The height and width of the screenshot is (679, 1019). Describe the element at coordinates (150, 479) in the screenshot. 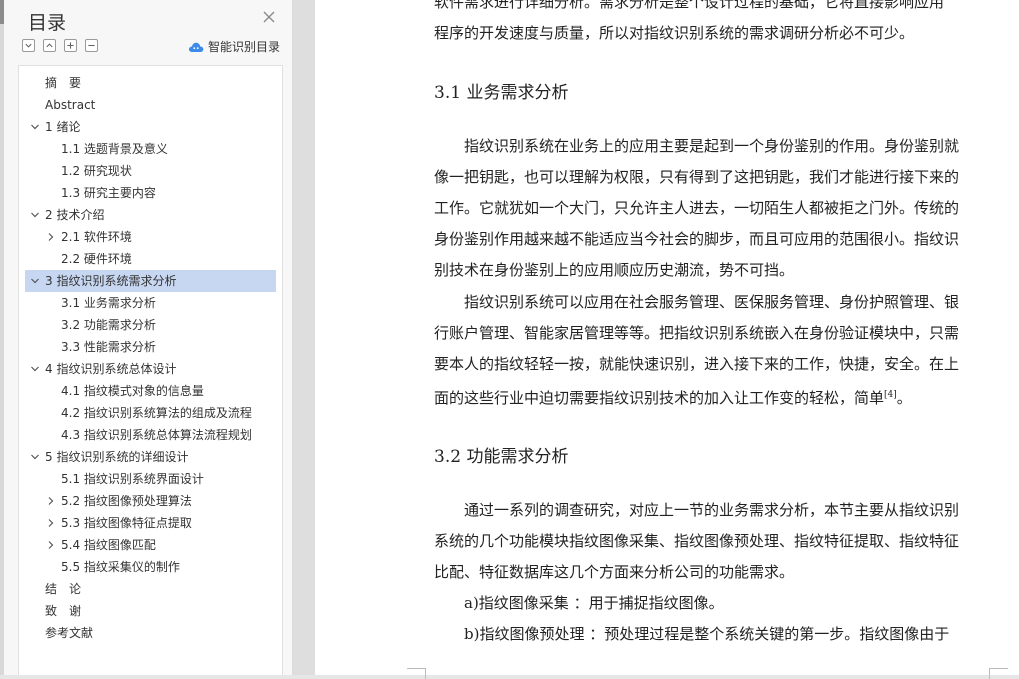

I see `toc-item: 5.1 指纹识别系统界面设计` at that location.